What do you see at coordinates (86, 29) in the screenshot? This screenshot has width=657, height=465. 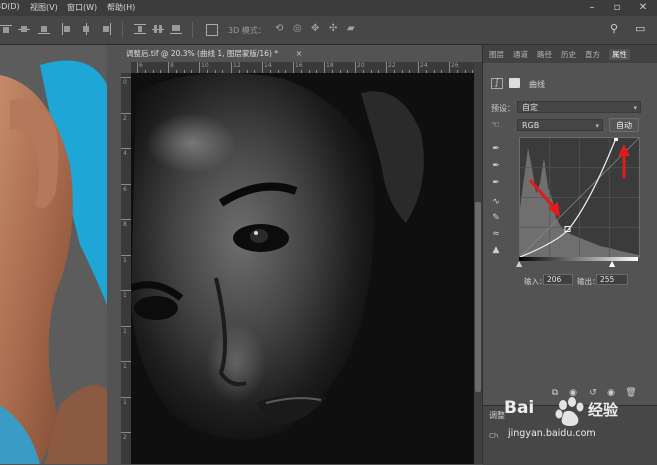 I see `align-hcenter-icon` at bounding box center [86, 29].